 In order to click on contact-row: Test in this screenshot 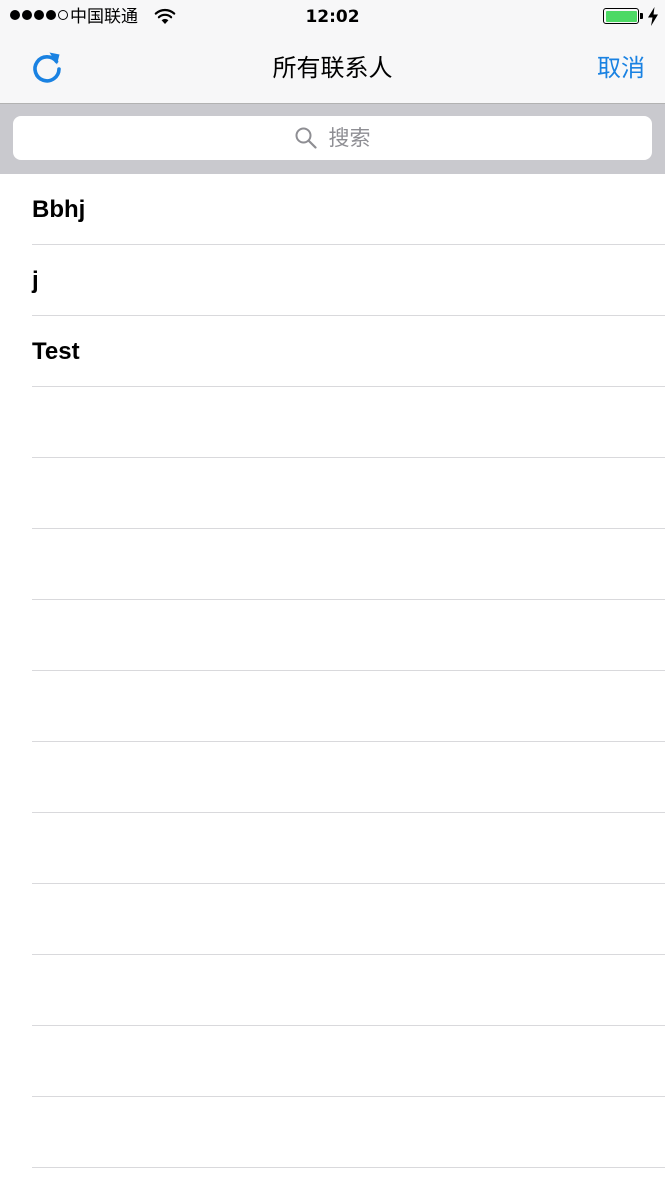, I will do `click(332, 351)`.